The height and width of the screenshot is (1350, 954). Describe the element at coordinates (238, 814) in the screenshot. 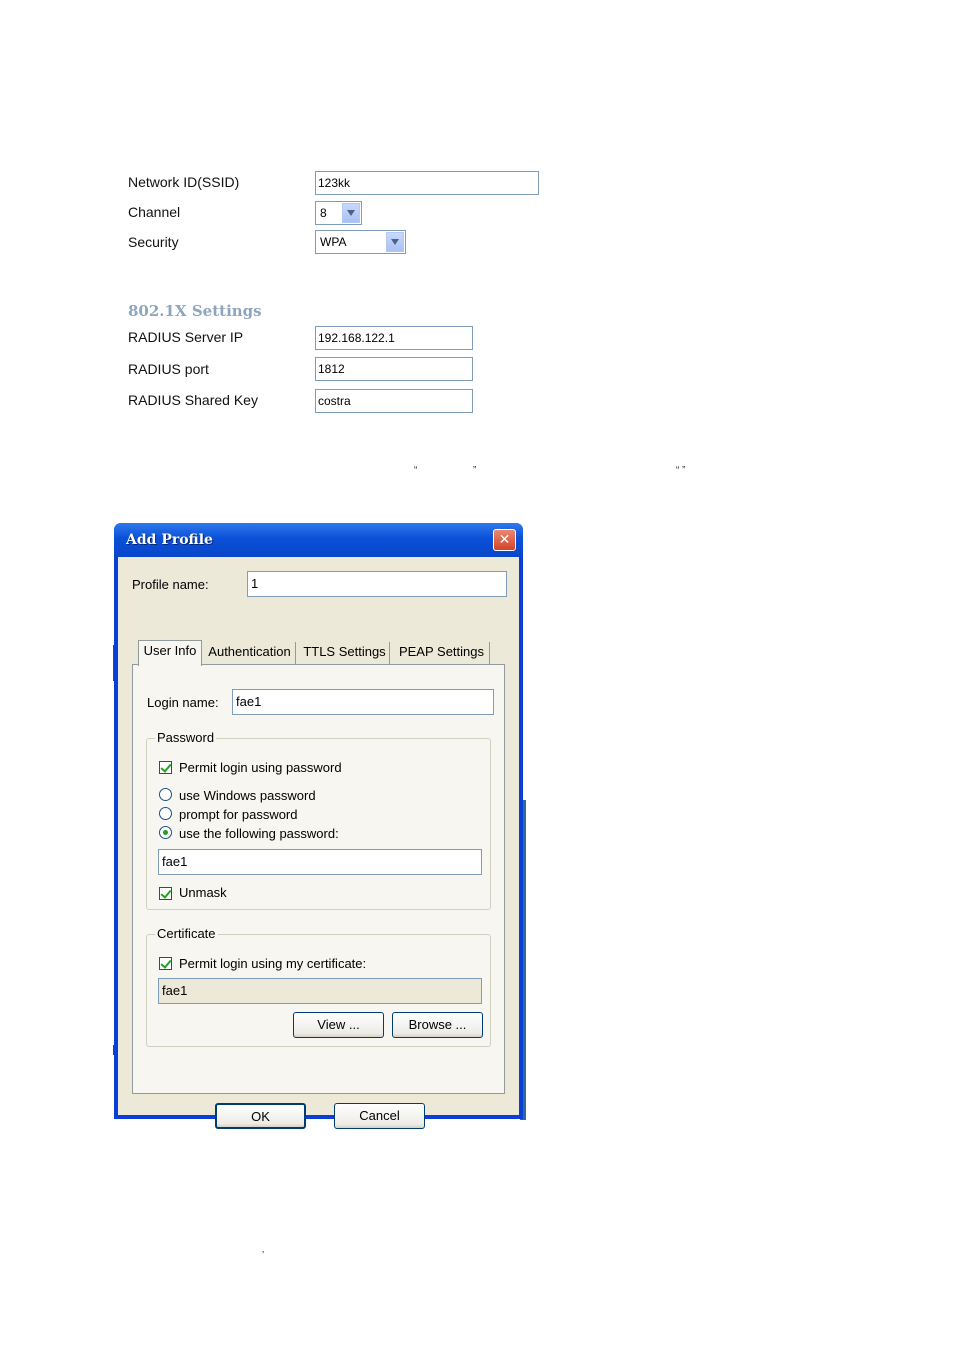

I see `prompt-password-label: prompt for password` at that location.